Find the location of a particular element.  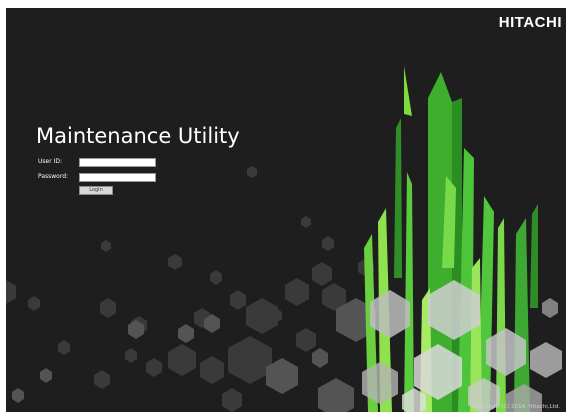

hitachi-logo: HITACHI is located at coordinates (530, 22).